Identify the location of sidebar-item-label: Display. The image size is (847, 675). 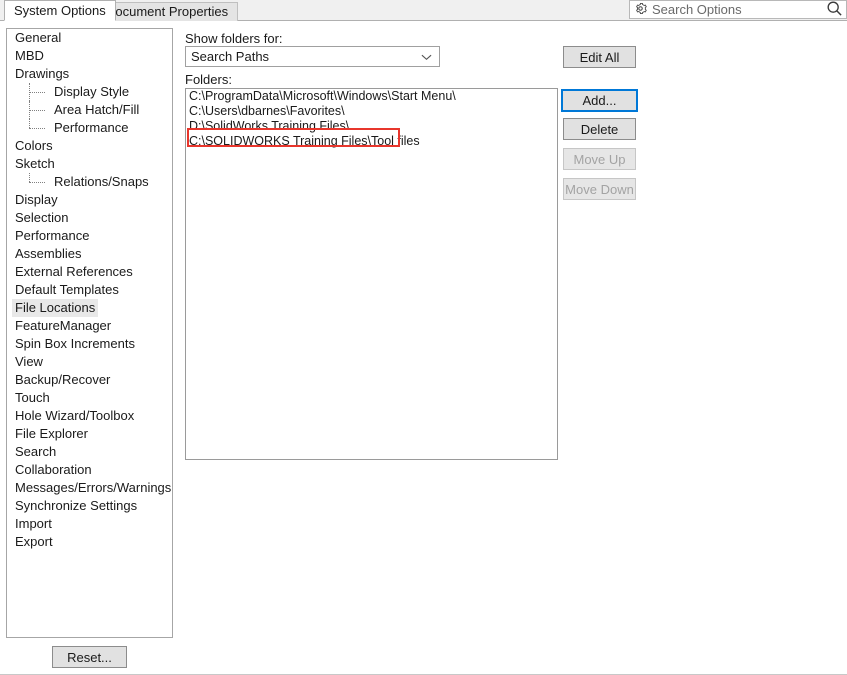
(36, 199).